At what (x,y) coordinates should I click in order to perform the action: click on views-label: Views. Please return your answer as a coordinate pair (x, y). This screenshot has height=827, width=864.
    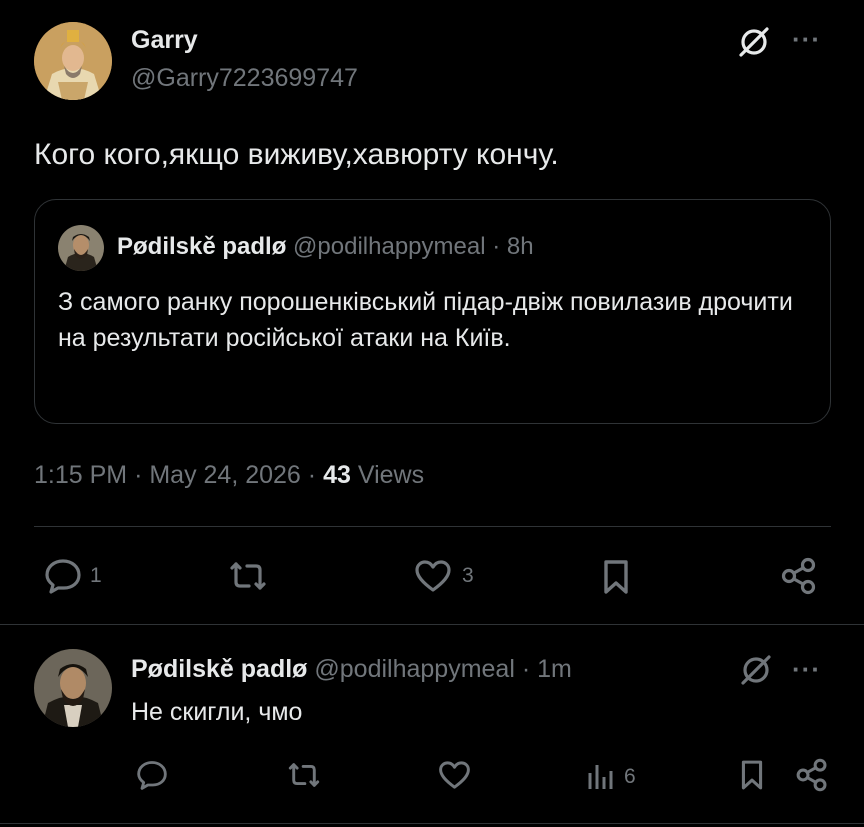
    Looking at the image, I should click on (391, 475).